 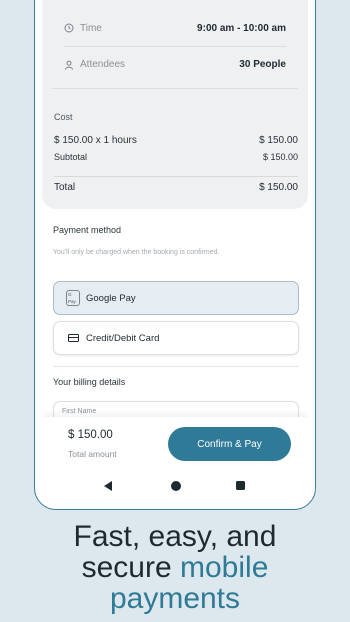 What do you see at coordinates (176, 187) in the screenshot?
I see `total-line: Total $ 150.00` at bounding box center [176, 187].